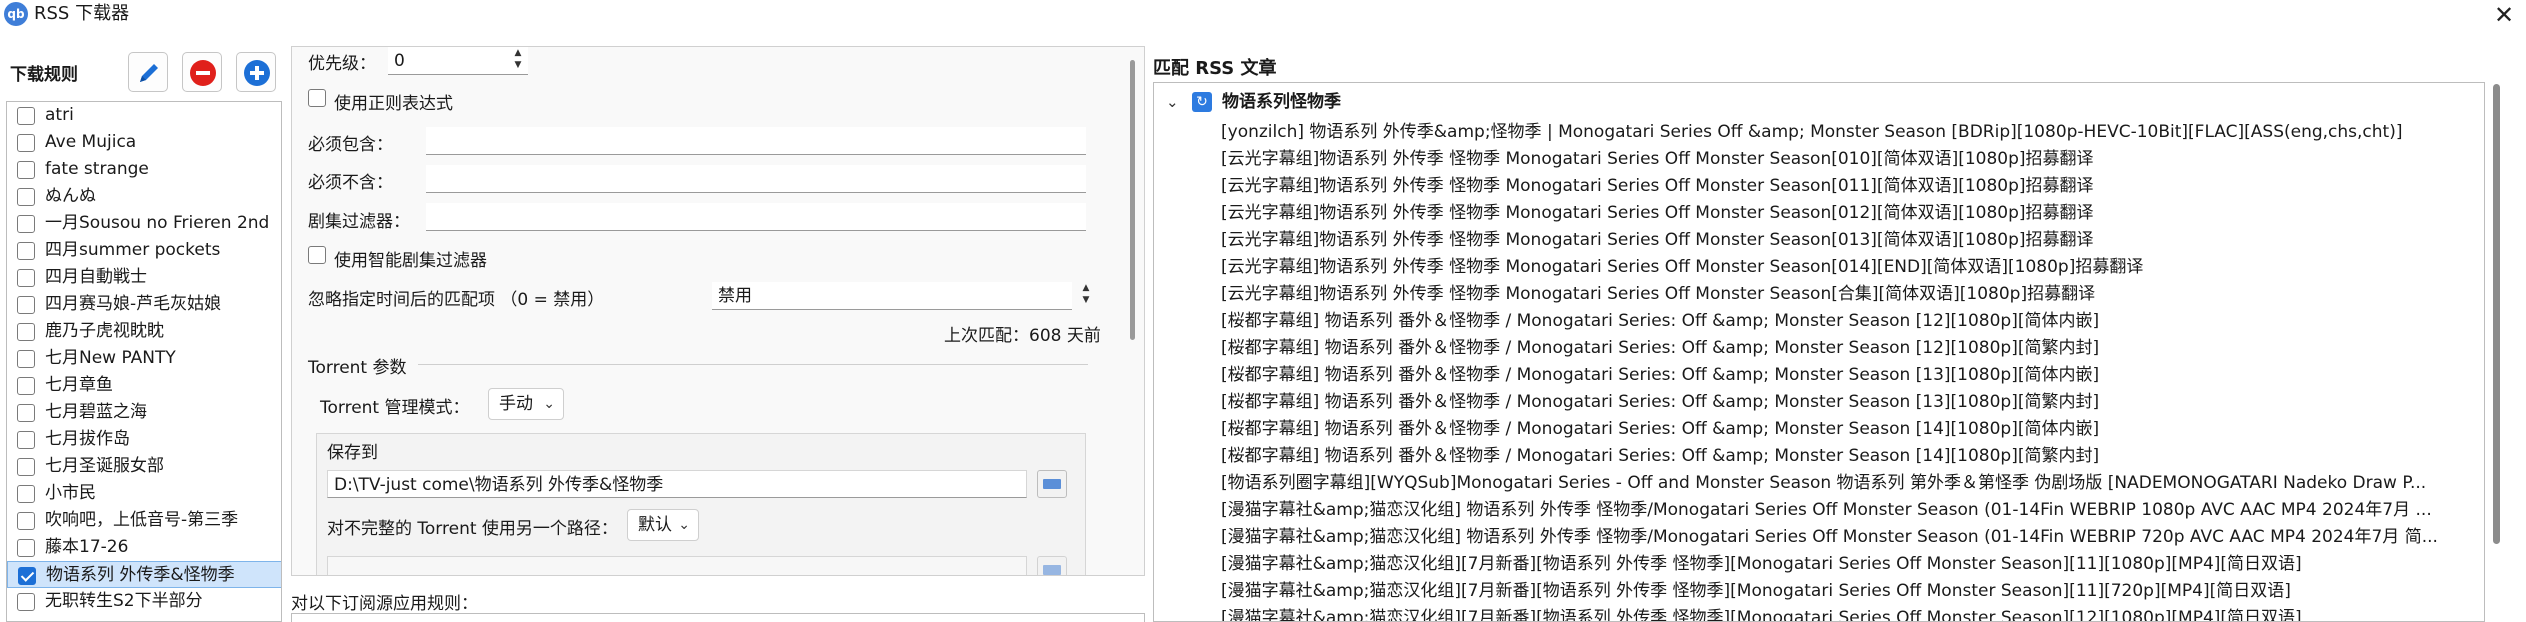 The height and width of the screenshot is (622, 2526). Describe the element at coordinates (1022, 336) in the screenshot. I see `last-match-text: 上次匹配：608 天前` at that location.